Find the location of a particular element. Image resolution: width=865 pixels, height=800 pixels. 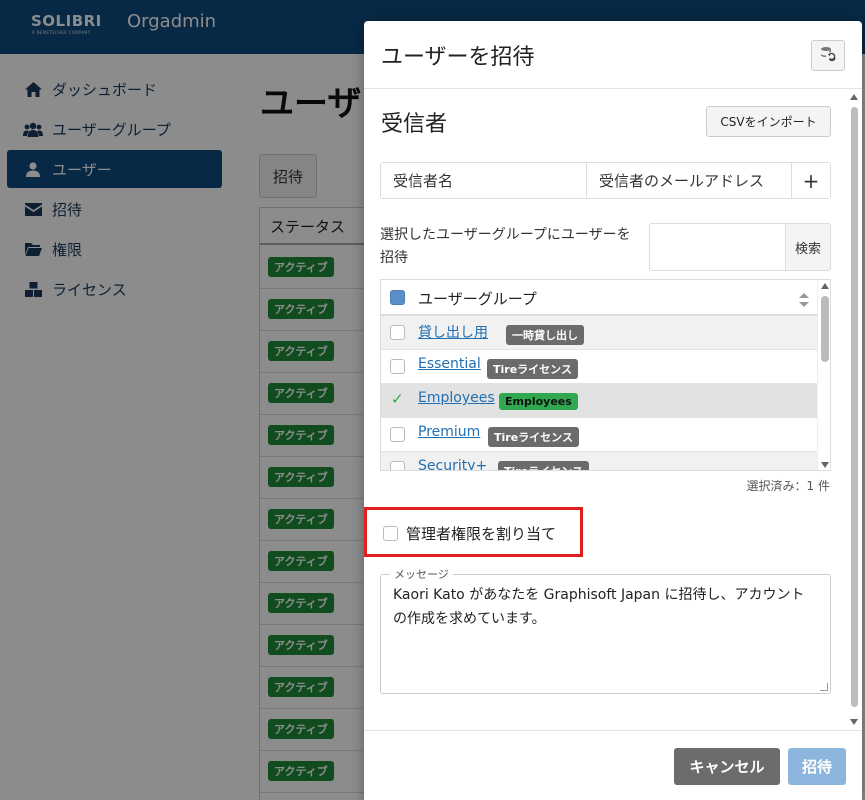

group-search-input is located at coordinates (717, 247).